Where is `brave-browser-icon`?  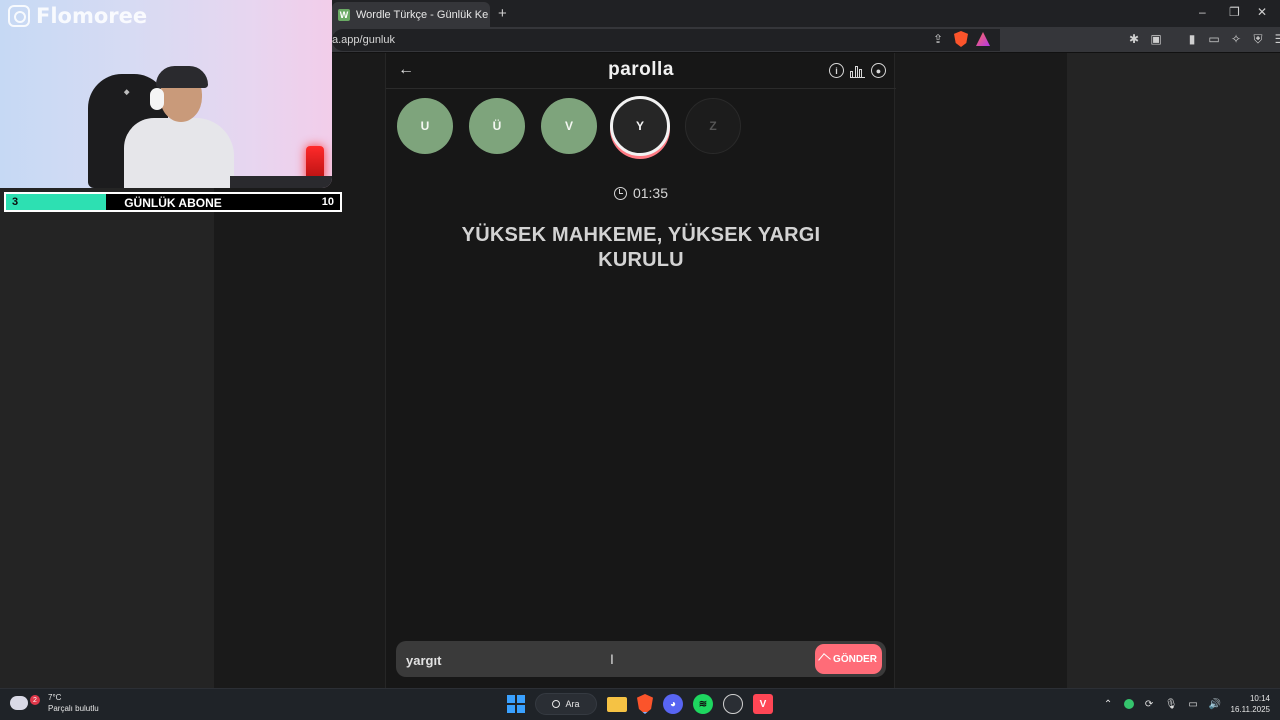 brave-browser-icon is located at coordinates (645, 704).